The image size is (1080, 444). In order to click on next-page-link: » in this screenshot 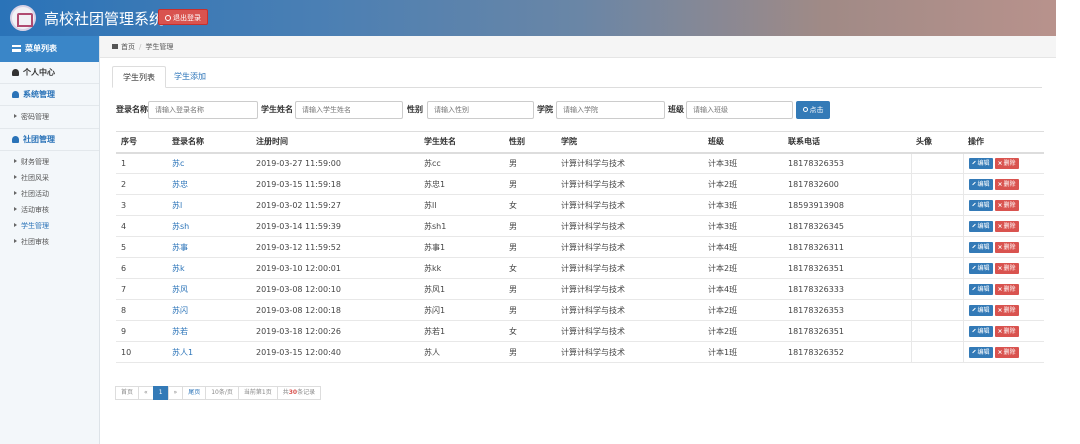, I will do `click(175, 393)`.